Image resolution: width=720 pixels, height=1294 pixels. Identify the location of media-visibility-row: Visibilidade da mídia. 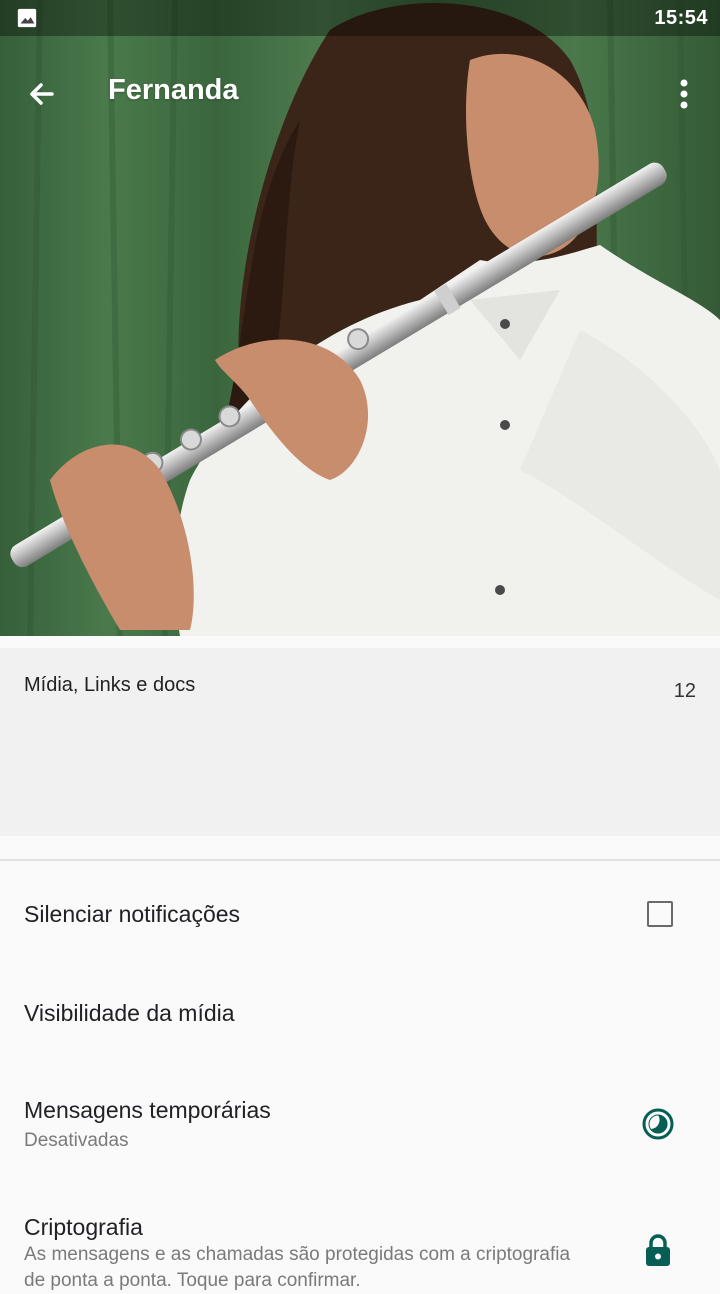
(360, 1013).